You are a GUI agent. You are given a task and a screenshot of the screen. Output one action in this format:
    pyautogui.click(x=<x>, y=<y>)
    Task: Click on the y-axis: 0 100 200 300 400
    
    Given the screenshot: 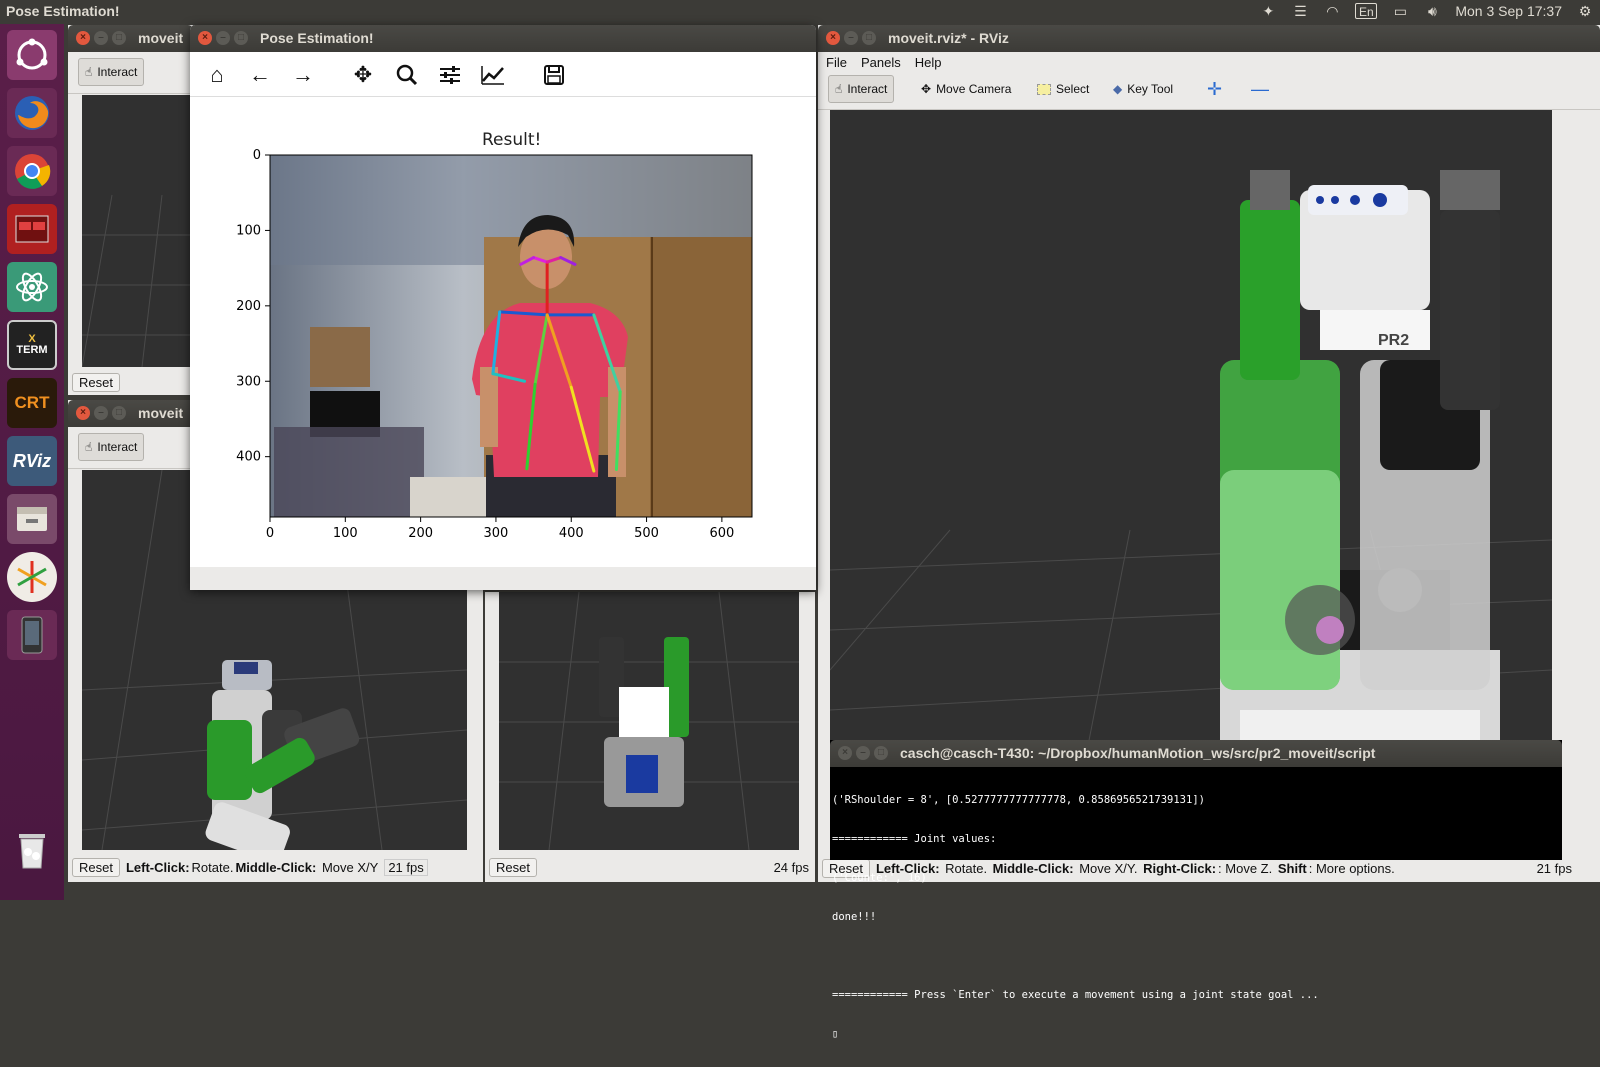 What is the action you would take?
    pyautogui.click(x=253, y=306)
    